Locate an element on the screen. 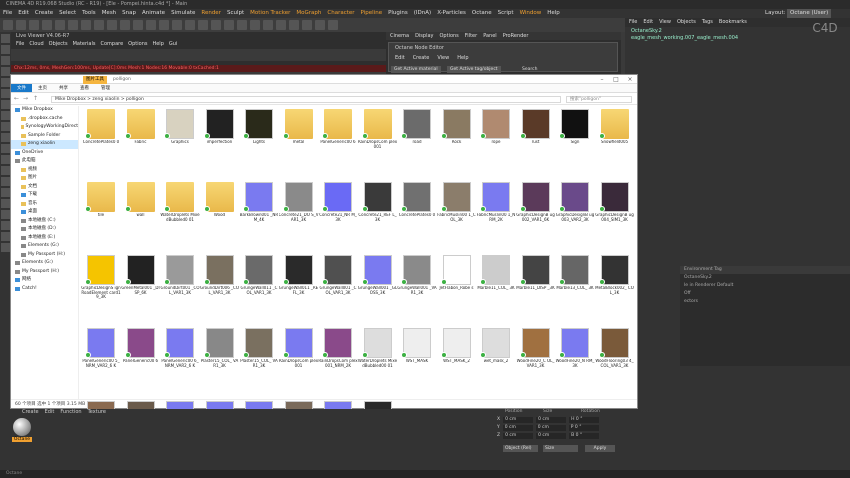  menu-item: Motion Tracker is located at coordinates (270, 13).